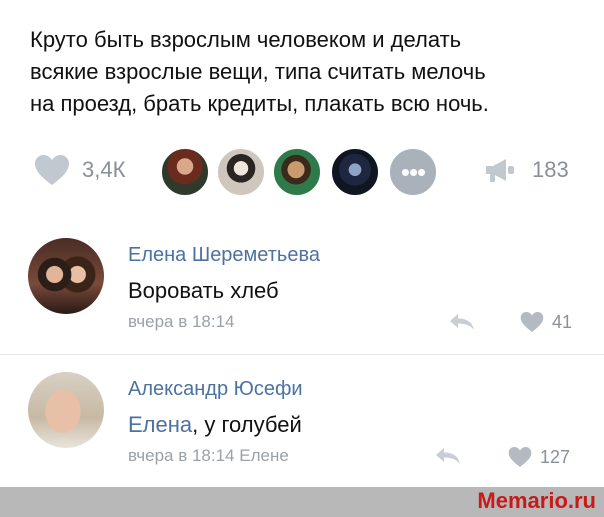 The width and height of the screenshot is (604, 517). What do you see at coordinates (215, 389) in the screenshot?
I see `comment-author: Александр Юсефи` at bounding box center [215, 389].